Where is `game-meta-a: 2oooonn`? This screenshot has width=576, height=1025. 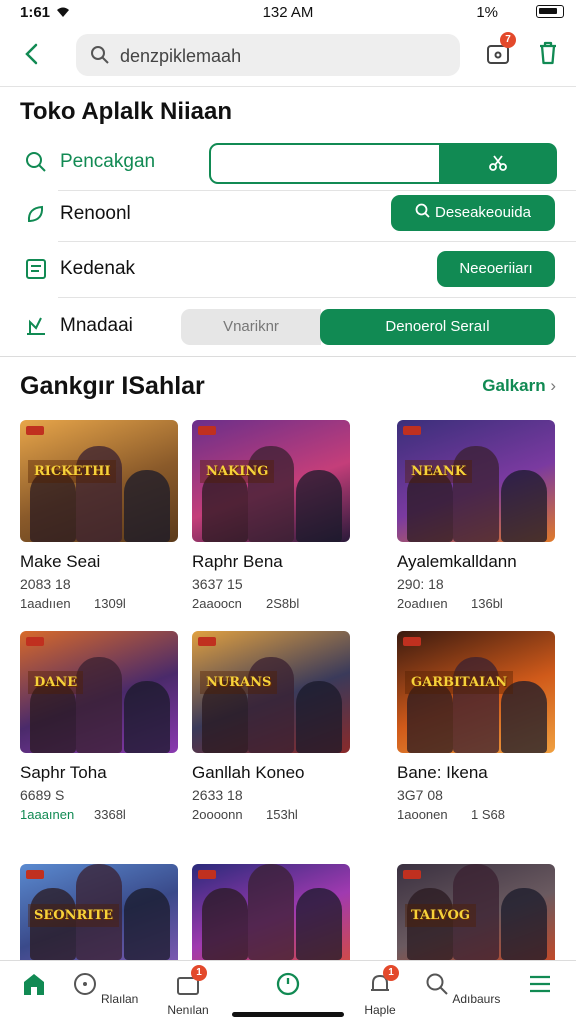 game-meta-a: 2oooonn is located at coordinates (217, 814).